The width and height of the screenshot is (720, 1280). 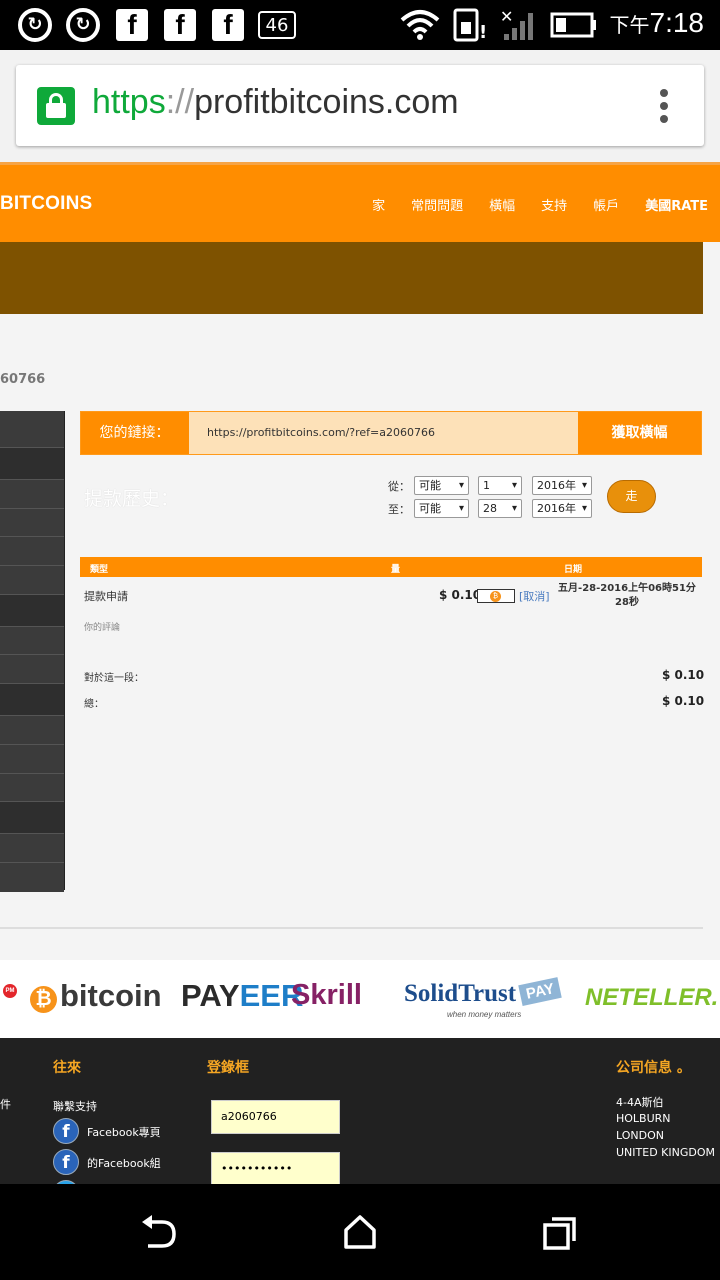 I want to click on account-sidebar, so click(x=32, y=651).